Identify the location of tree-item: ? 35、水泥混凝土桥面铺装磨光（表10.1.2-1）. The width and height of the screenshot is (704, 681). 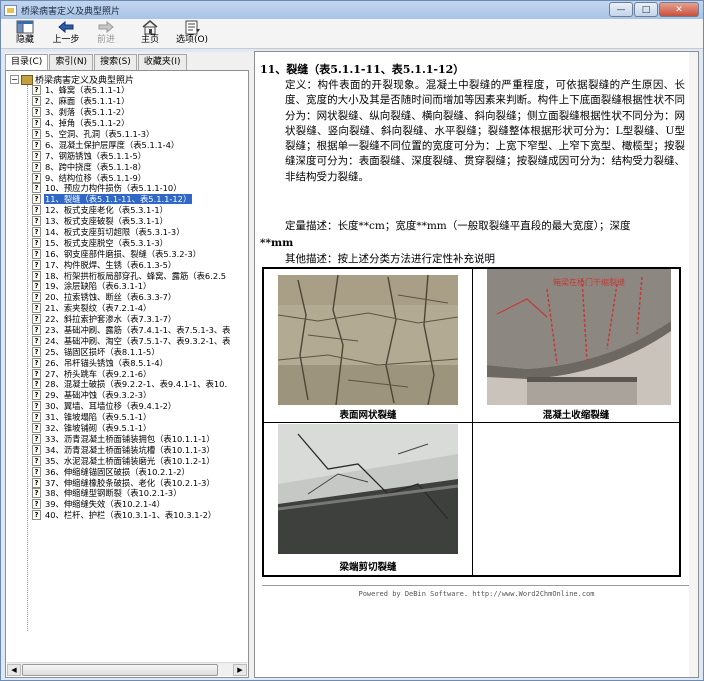
(139, 460).